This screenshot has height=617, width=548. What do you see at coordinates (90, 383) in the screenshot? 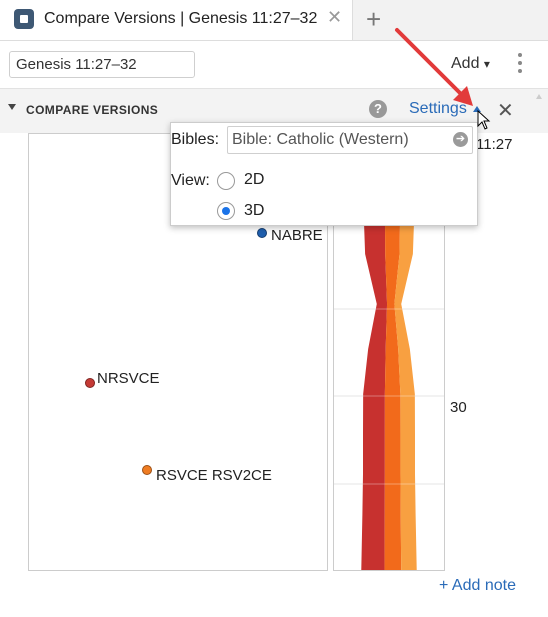
I see `point-nrsvce` at bounding box center [90, 383].